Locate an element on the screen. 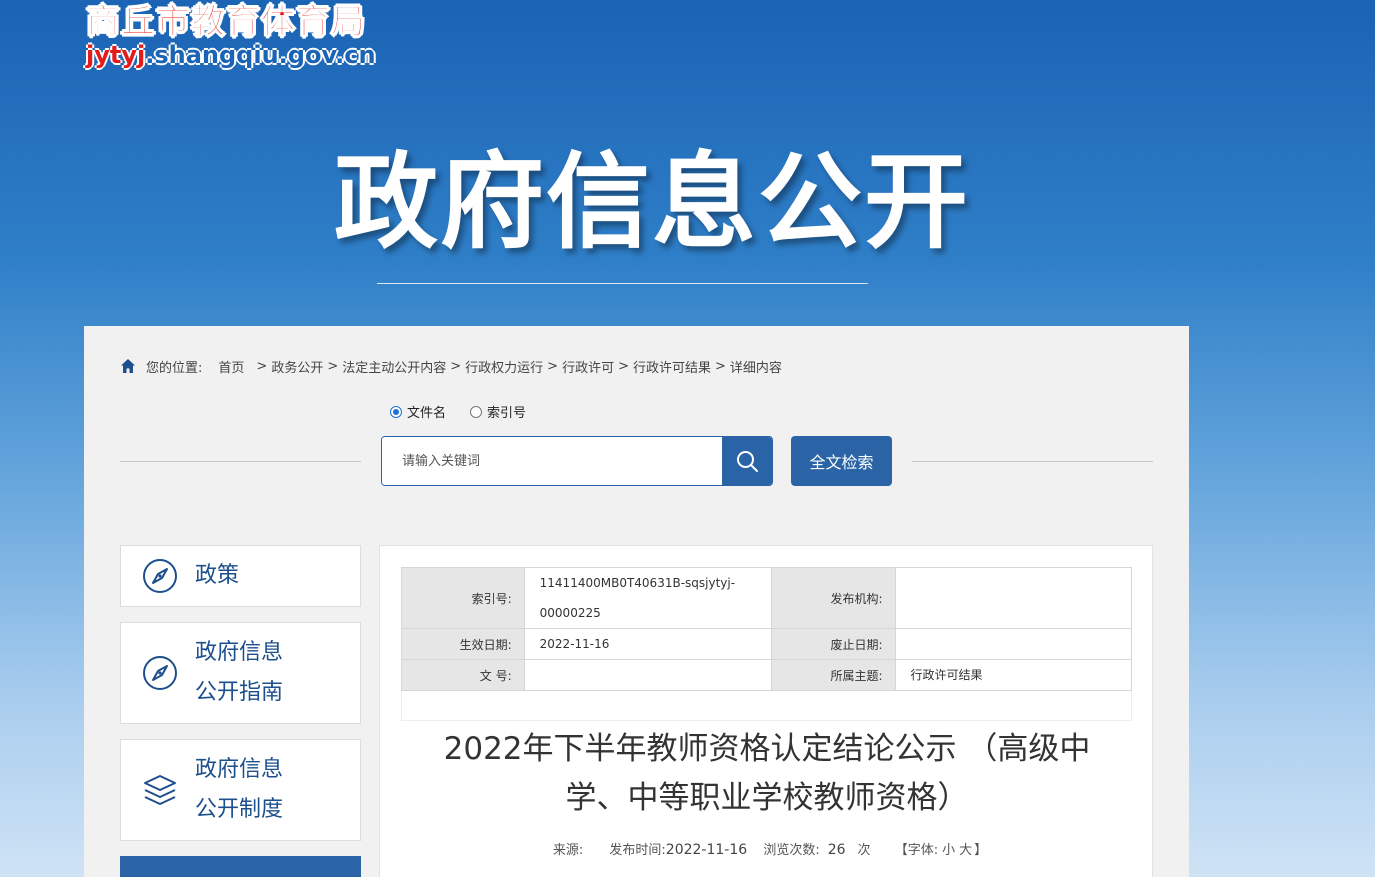  radio-filename: 文件名 is located at coordinates (418, 411).